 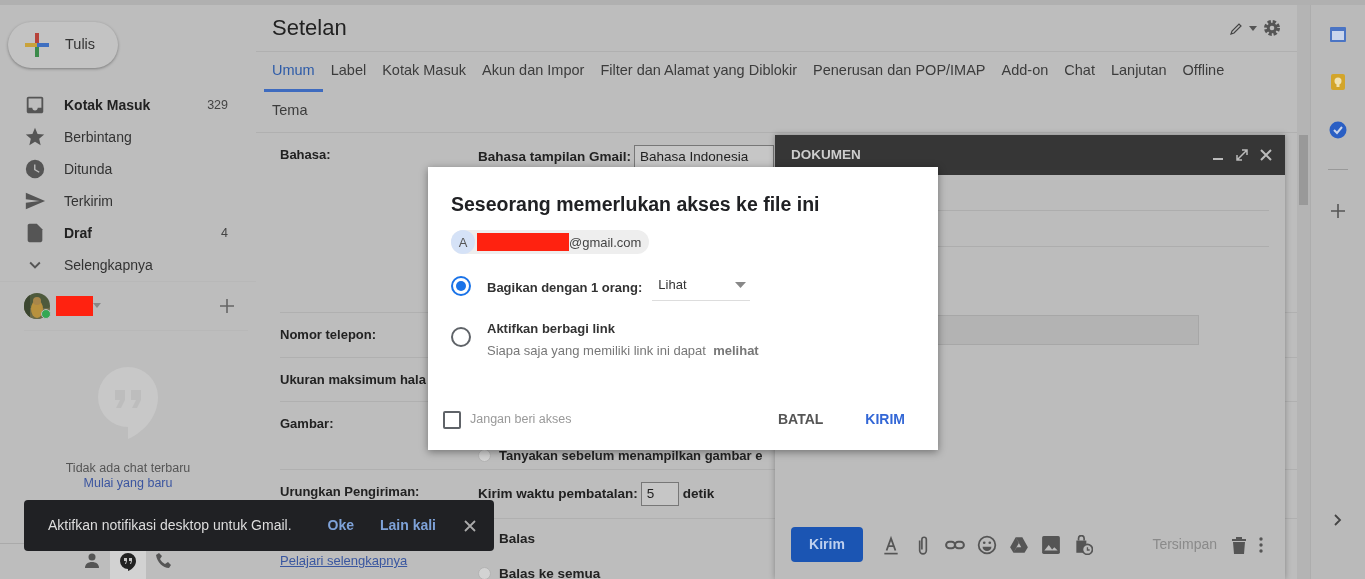 I want to click on input-field, so click(x=1067, y=330).